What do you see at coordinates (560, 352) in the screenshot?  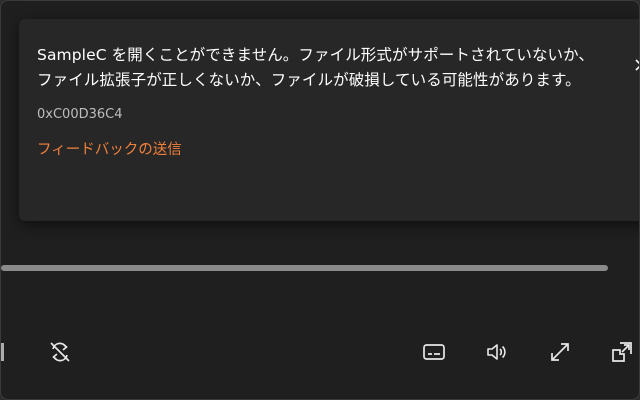 I see `fullscreen-icon` at bounding box center [560, 352].